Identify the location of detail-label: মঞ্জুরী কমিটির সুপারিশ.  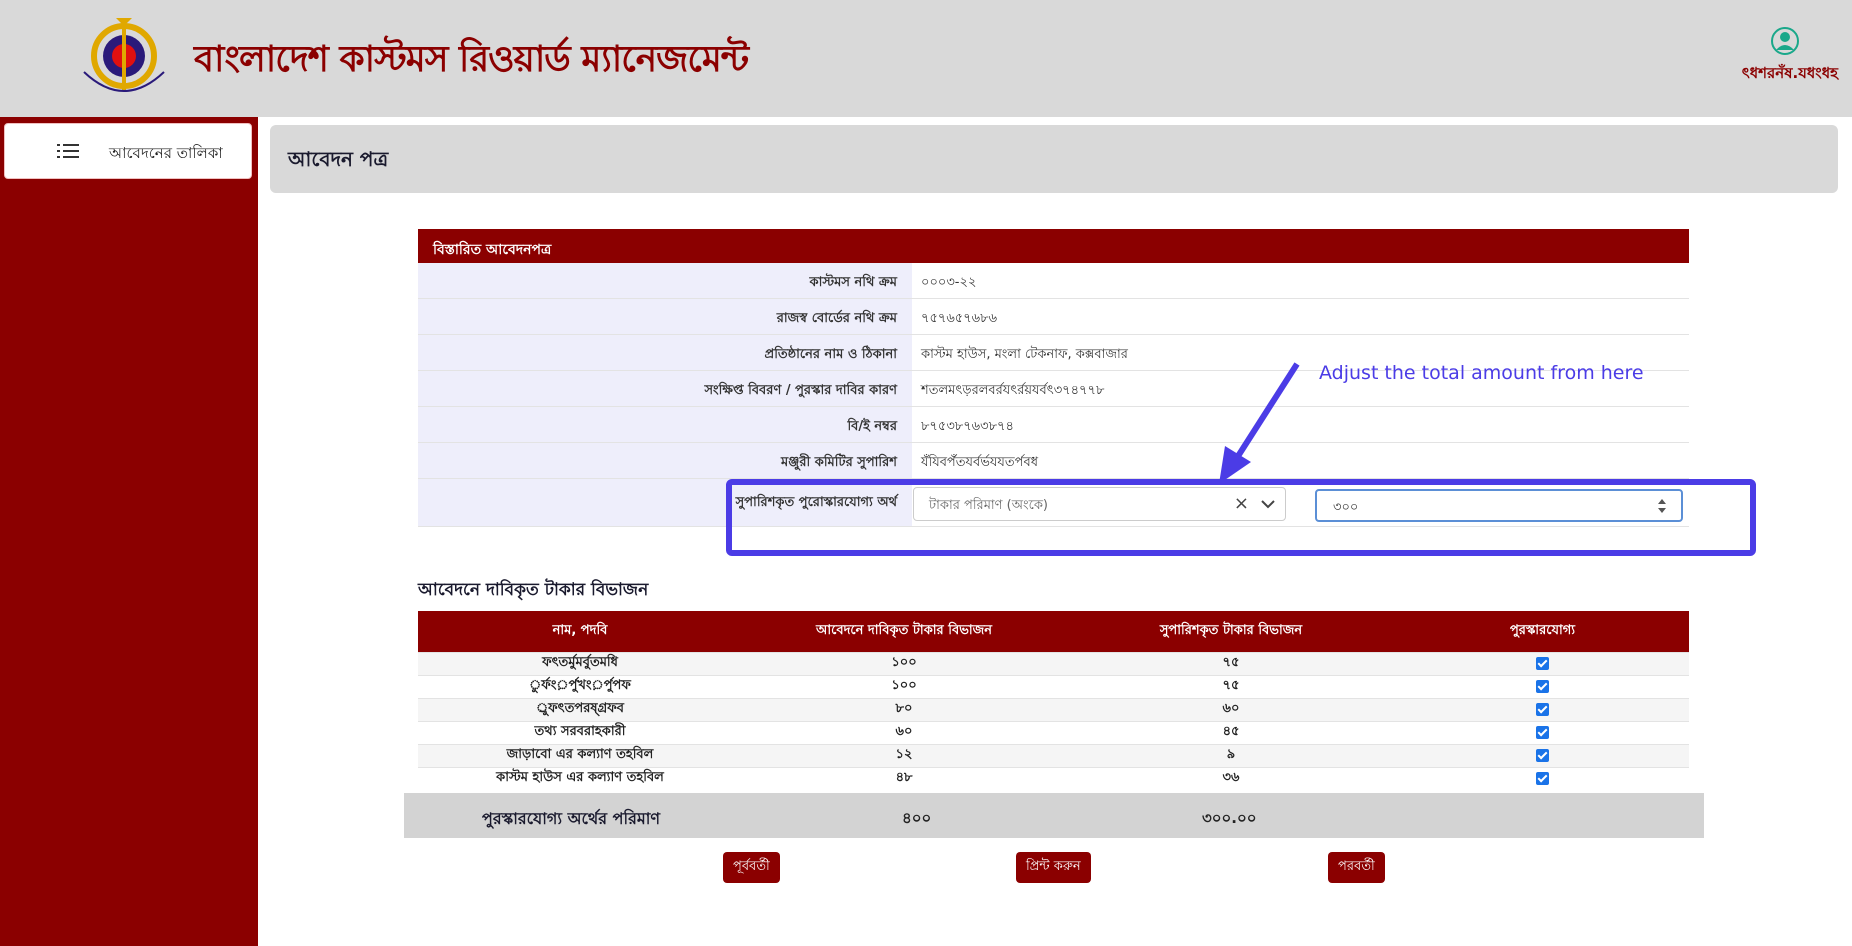
(665, 460).